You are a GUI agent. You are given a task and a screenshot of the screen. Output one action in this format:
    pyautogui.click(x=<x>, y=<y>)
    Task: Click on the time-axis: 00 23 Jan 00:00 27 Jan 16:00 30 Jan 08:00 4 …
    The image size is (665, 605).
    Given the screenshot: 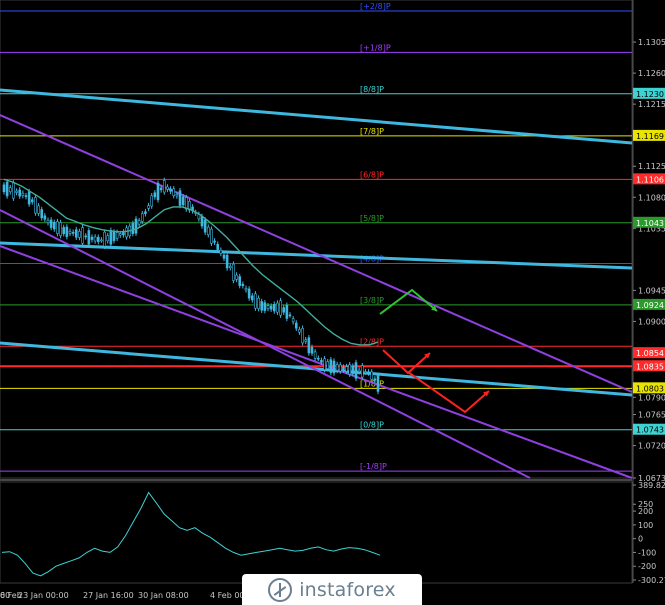 What is the action you would take?
    pyautogui.click(x=128, y=595)
    